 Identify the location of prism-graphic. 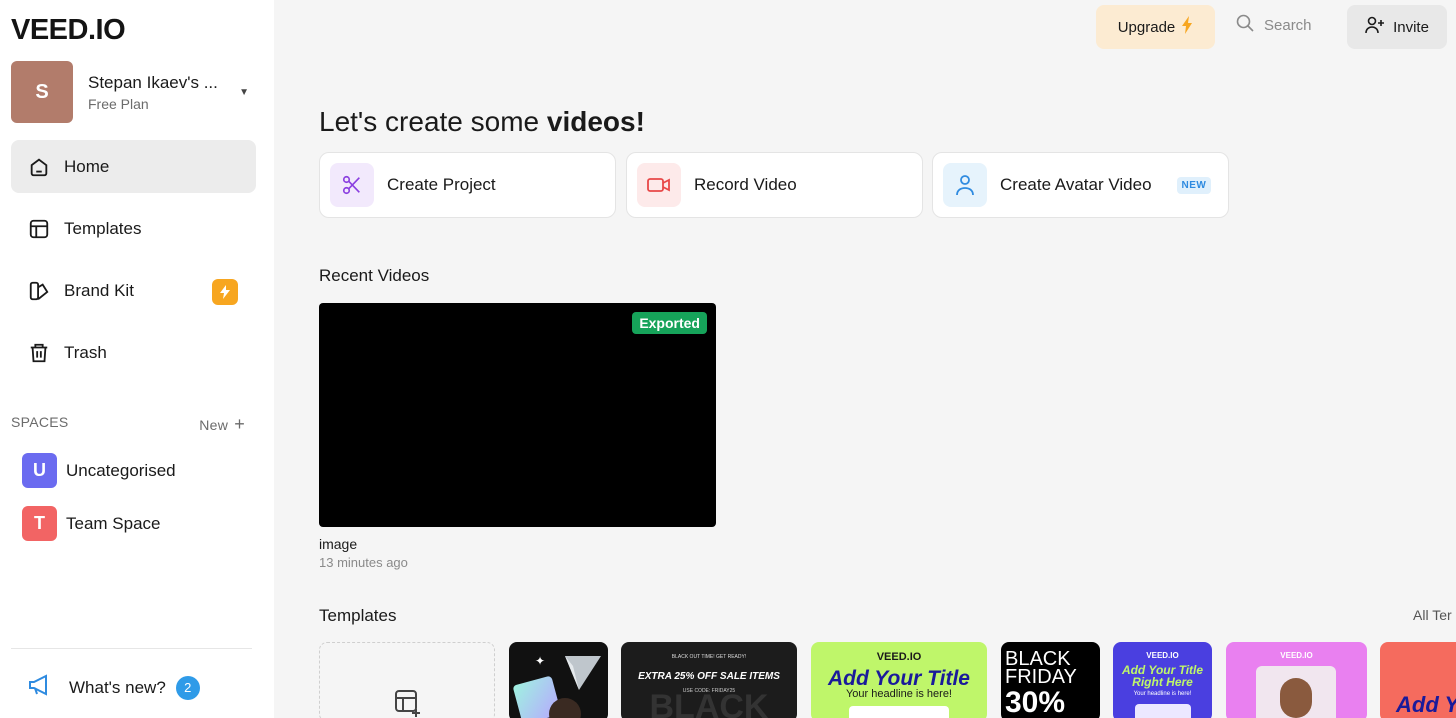
(583, 673).